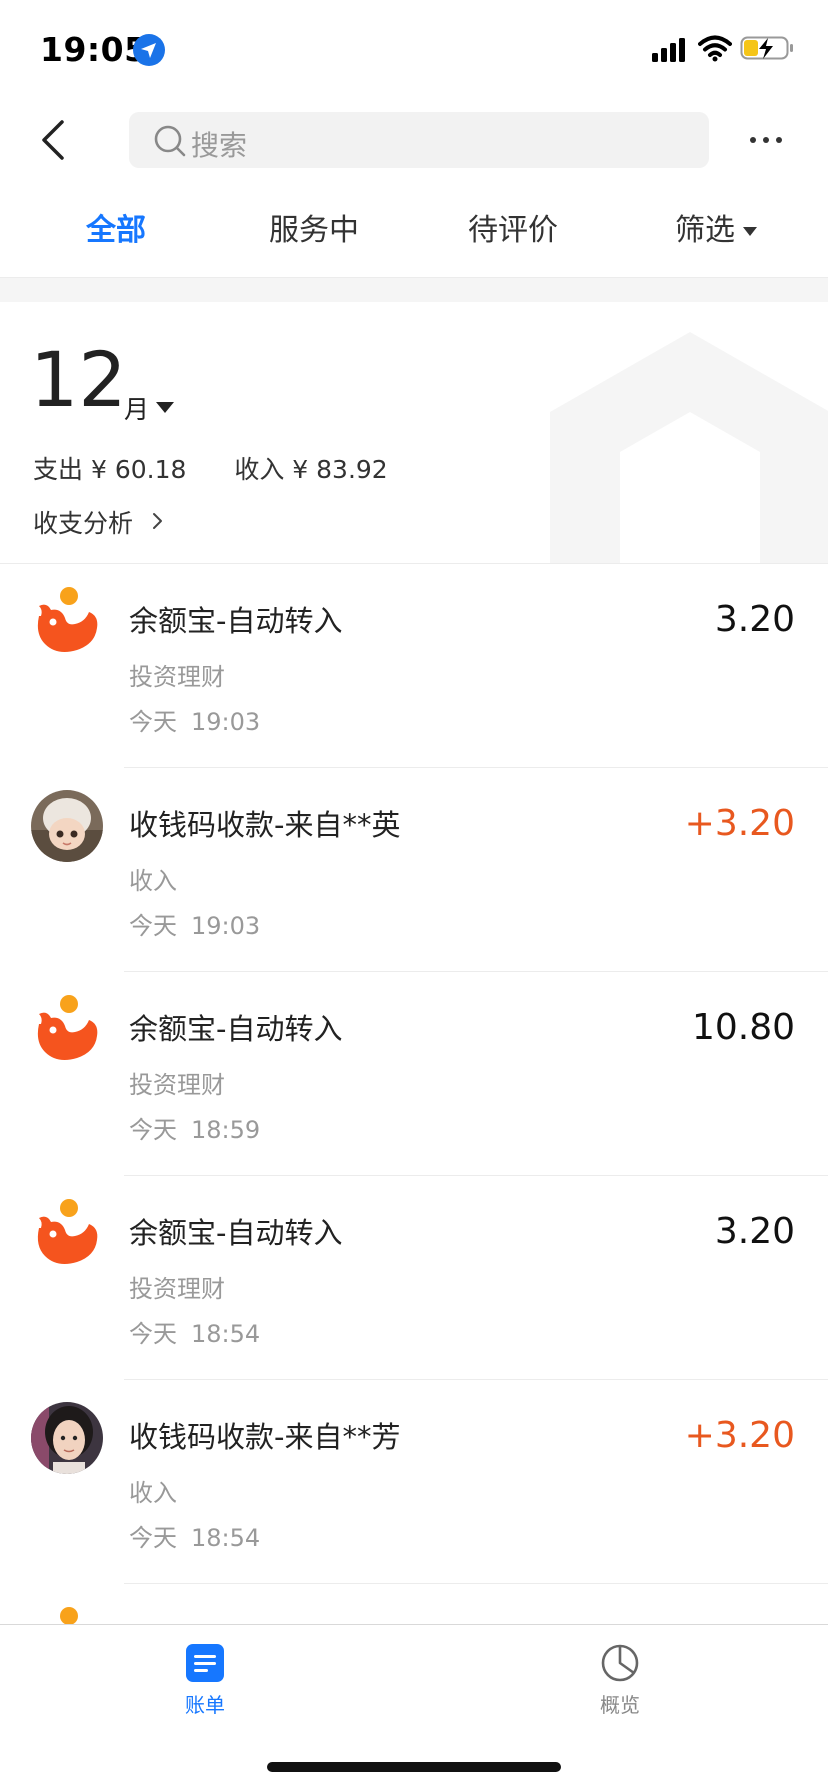  Describe the element at coordinates (205, 1705) in the screenshot. I see `tabbar-bill-label: 账单` at that location.